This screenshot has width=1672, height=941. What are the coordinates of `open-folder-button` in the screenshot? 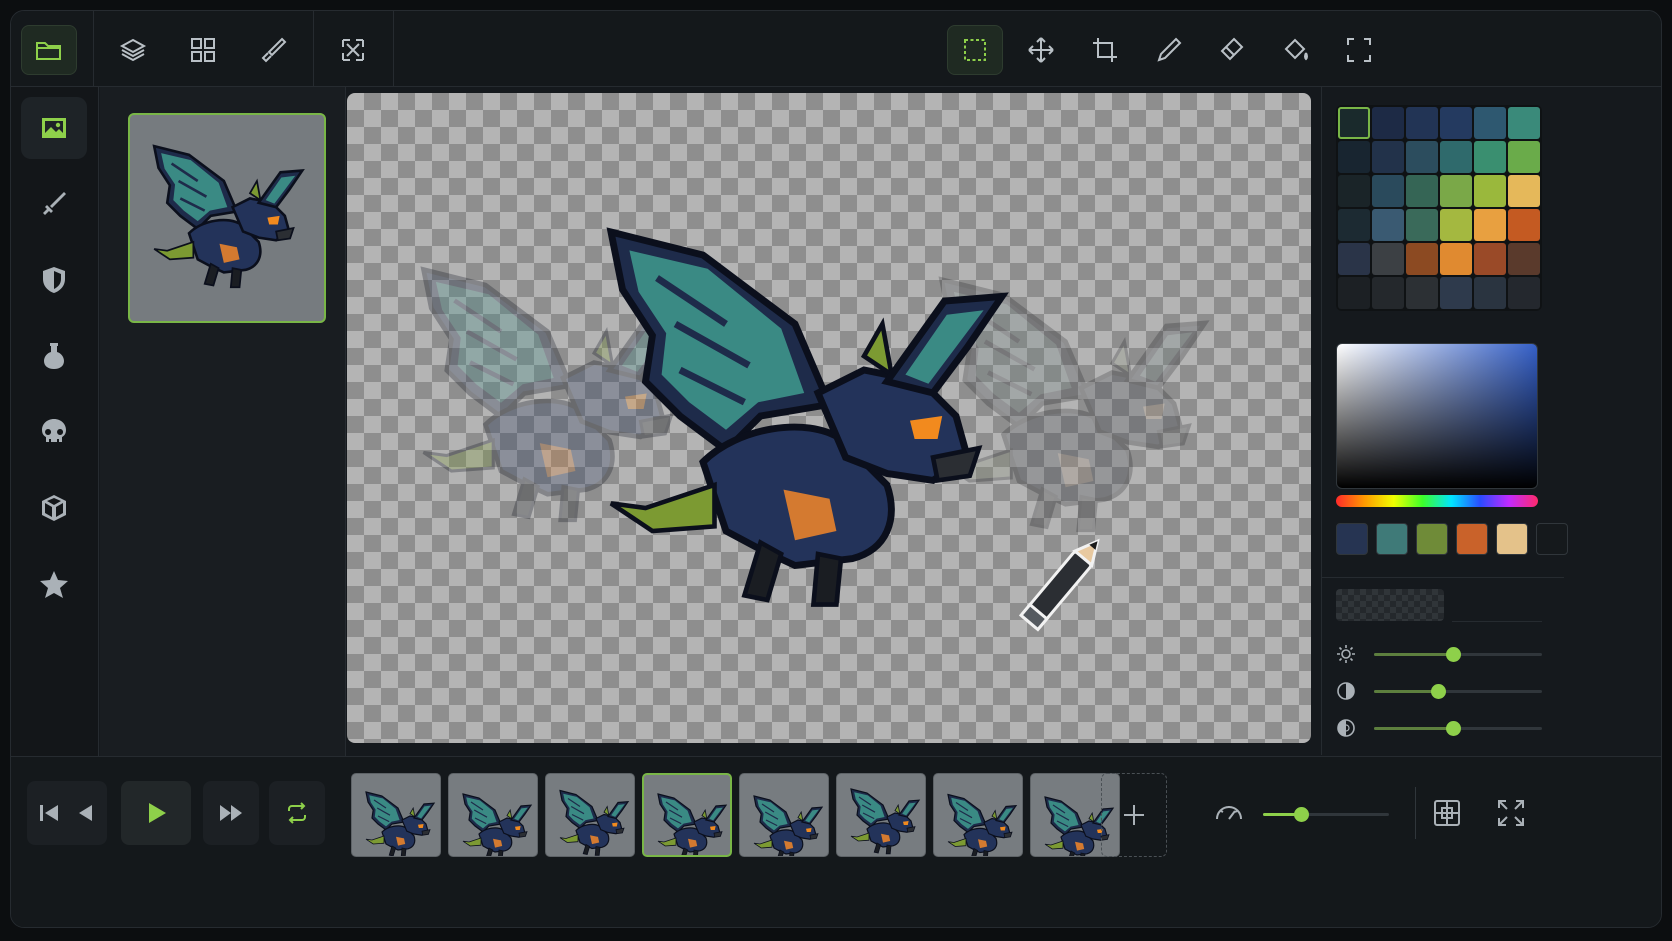 It's located at (49, 50).